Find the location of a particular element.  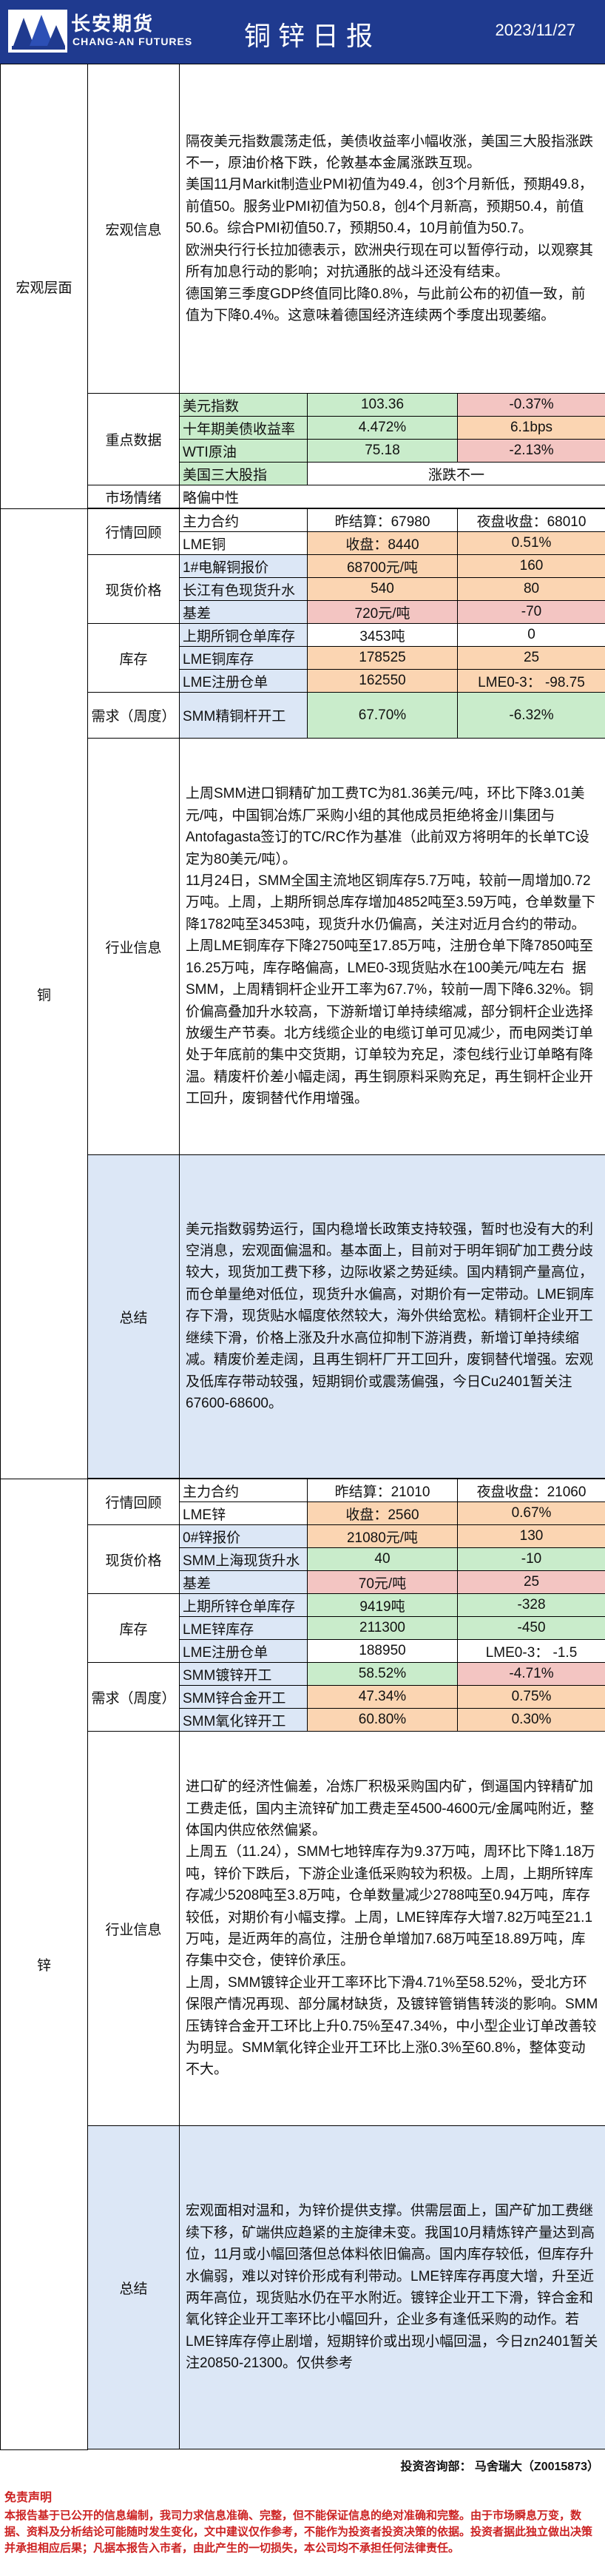

zinc-review-a: 昨结算：21010 is located at coordinates (383, 1490).